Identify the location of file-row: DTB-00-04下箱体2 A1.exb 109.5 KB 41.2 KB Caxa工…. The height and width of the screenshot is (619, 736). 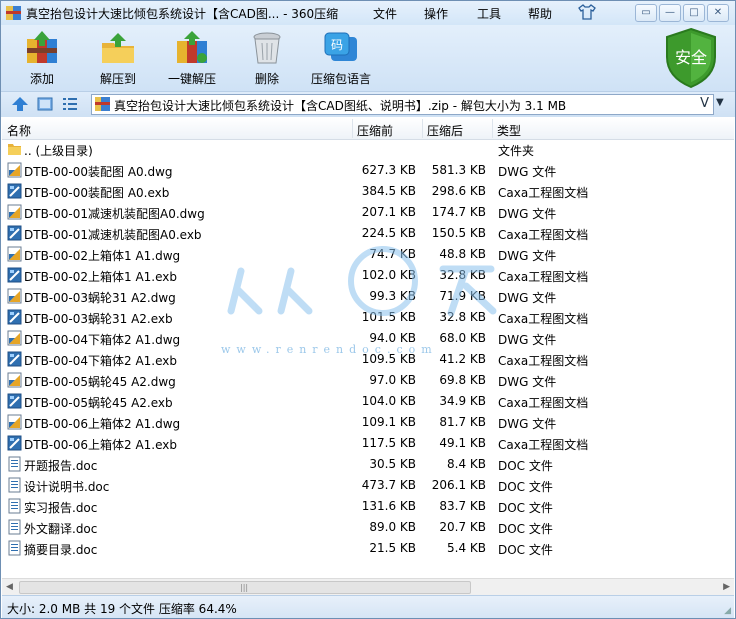
(368, 359).